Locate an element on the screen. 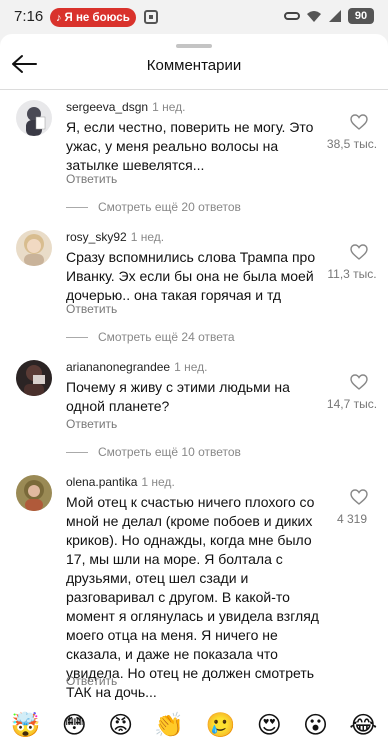 This screenshot has height=750, width=388. view-replies-button: Смотреть ещё 10 ответов is located at coordinates (153, 452).